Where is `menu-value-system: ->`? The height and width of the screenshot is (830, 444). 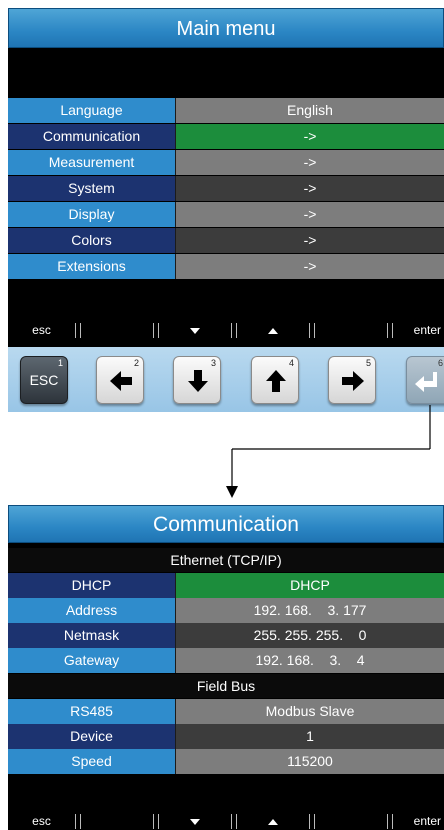
menu-value-system: -> is located at coordinates (309, 188).